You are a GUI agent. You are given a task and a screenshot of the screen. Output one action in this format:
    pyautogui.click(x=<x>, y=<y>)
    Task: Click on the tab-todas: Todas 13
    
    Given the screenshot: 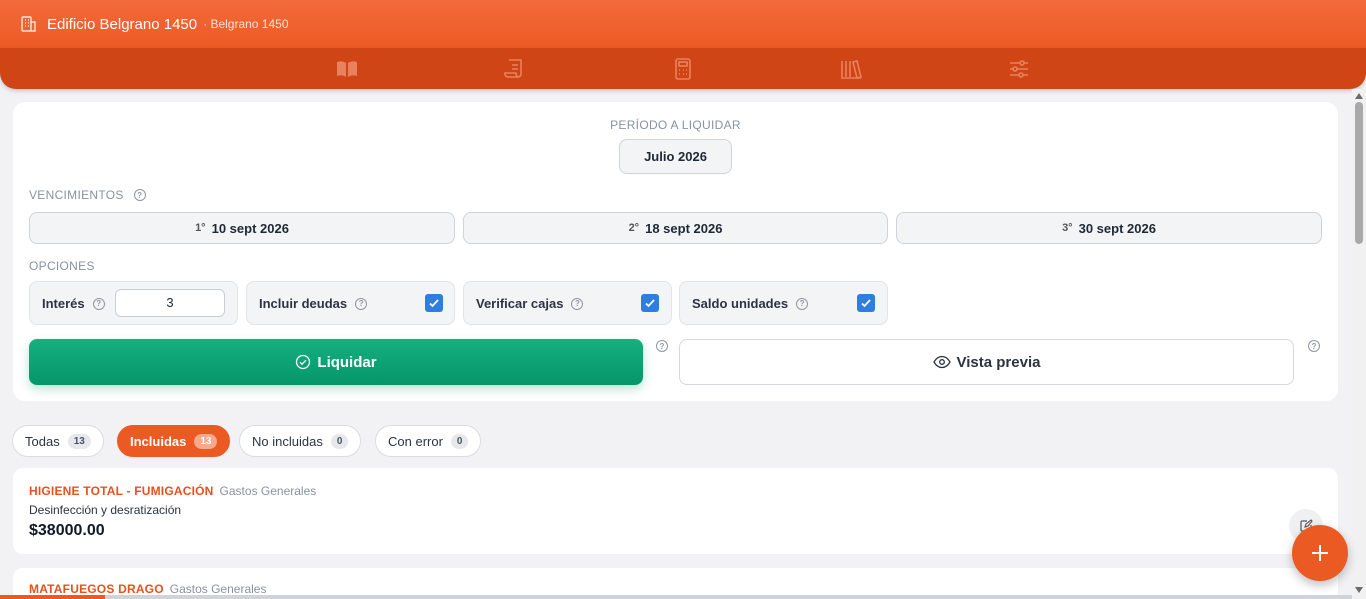 What is the action you would take?
    pyautogui.click(x=58, y=441)
    